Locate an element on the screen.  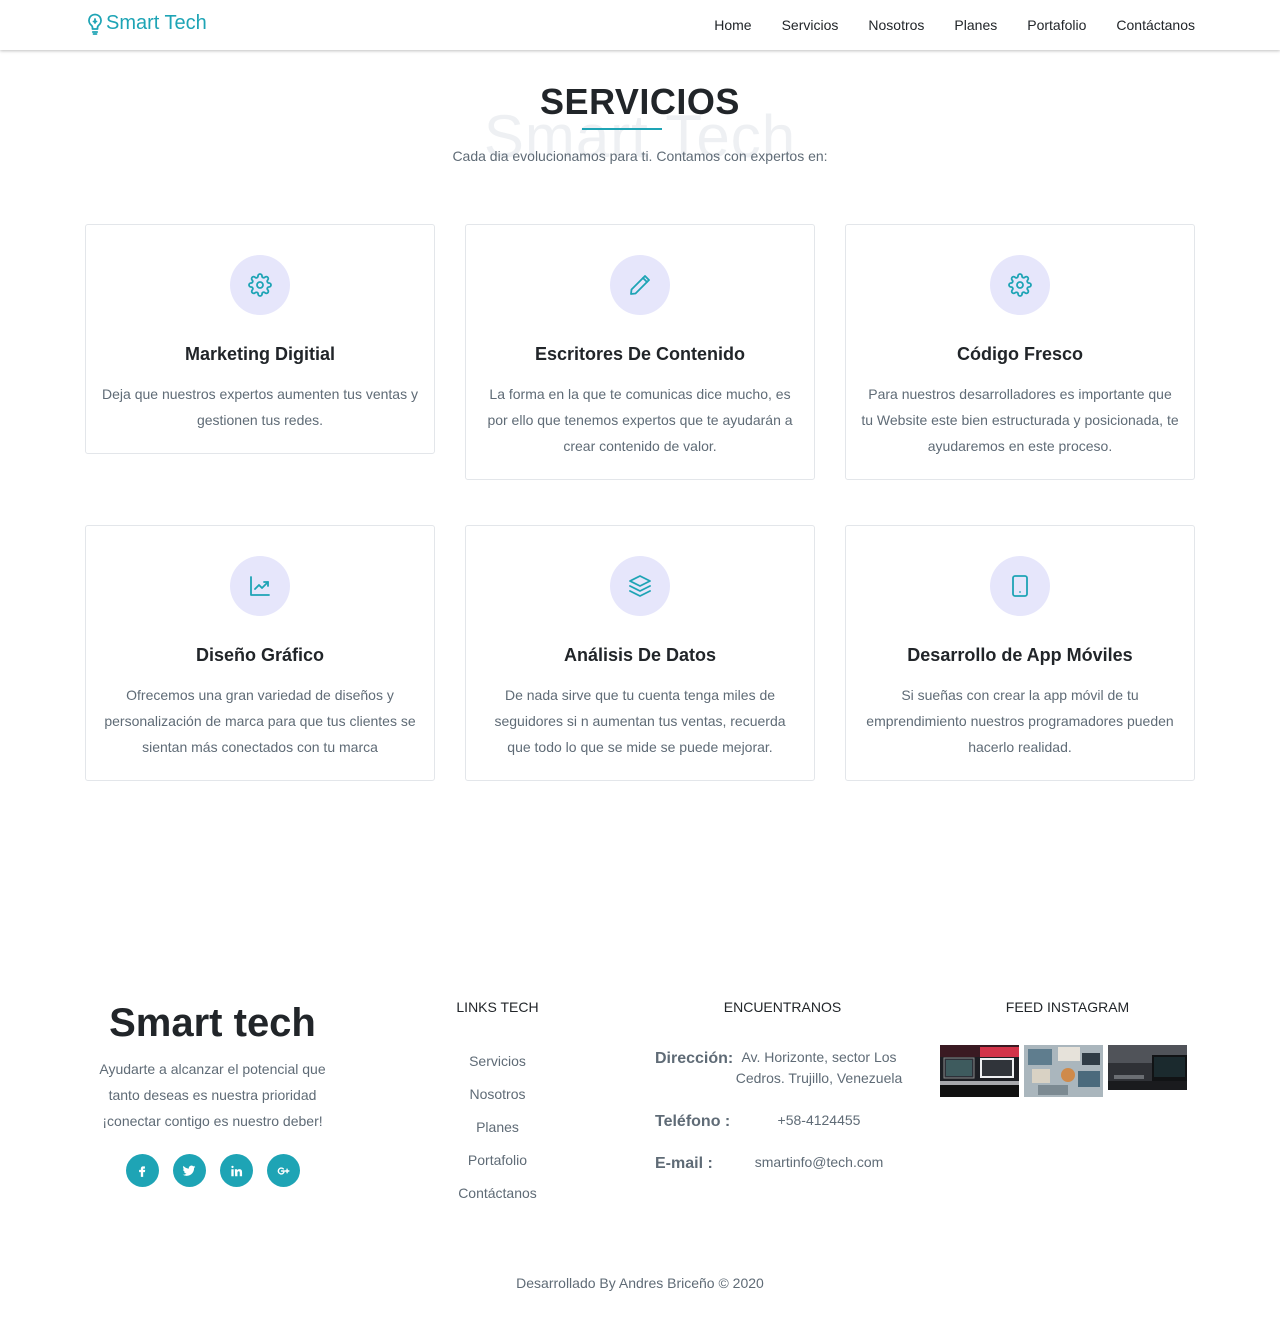
nav-contactanos: Contáctanos is located at coordinates (1155, 25).